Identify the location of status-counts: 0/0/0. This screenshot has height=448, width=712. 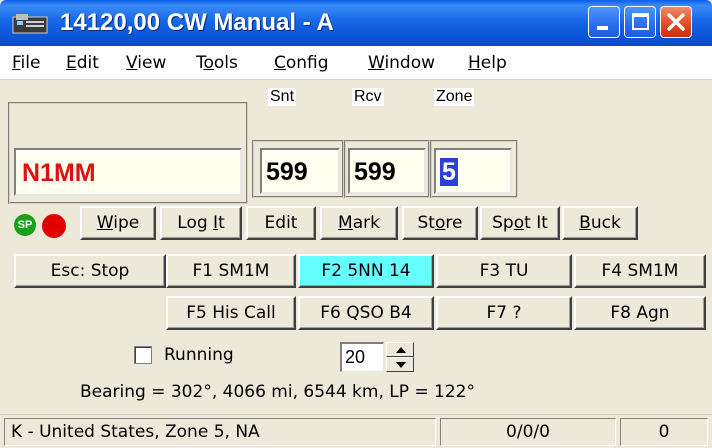
(528, 432).